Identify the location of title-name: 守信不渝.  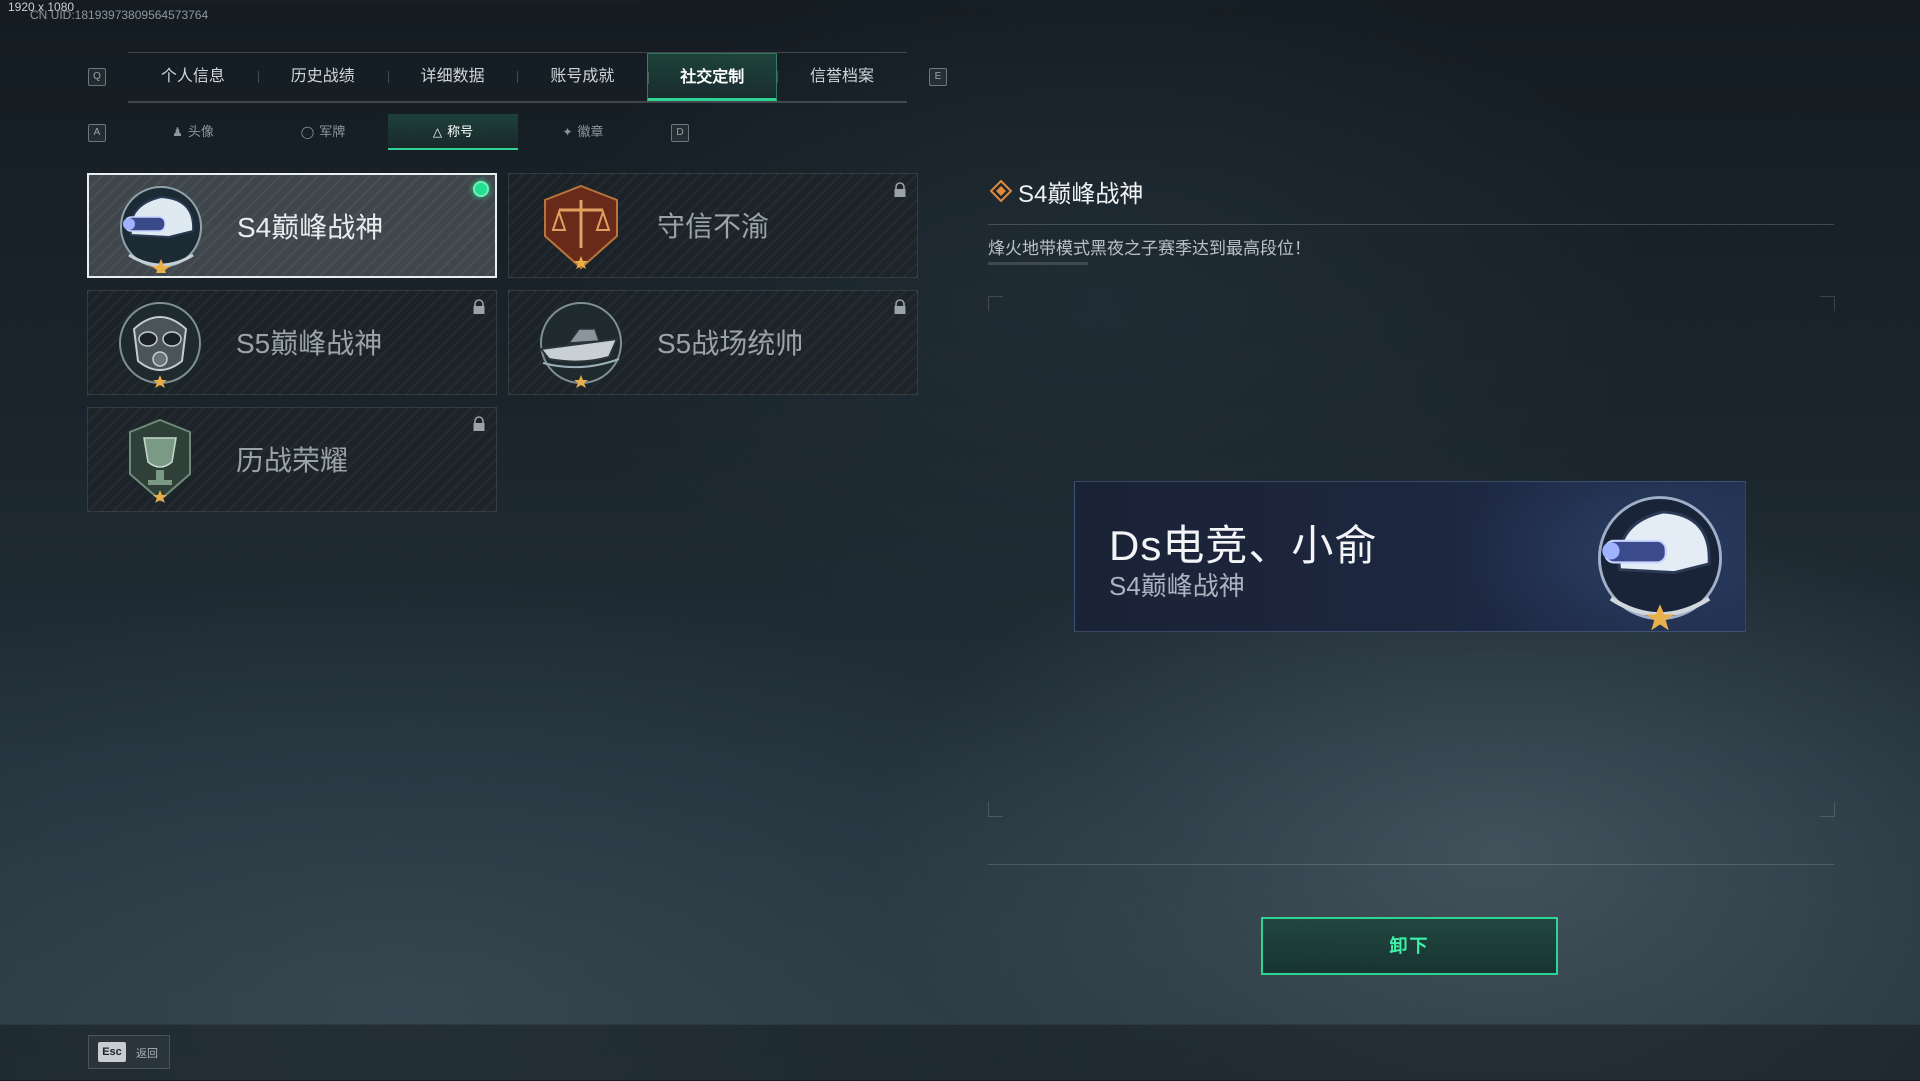
(713, 226).